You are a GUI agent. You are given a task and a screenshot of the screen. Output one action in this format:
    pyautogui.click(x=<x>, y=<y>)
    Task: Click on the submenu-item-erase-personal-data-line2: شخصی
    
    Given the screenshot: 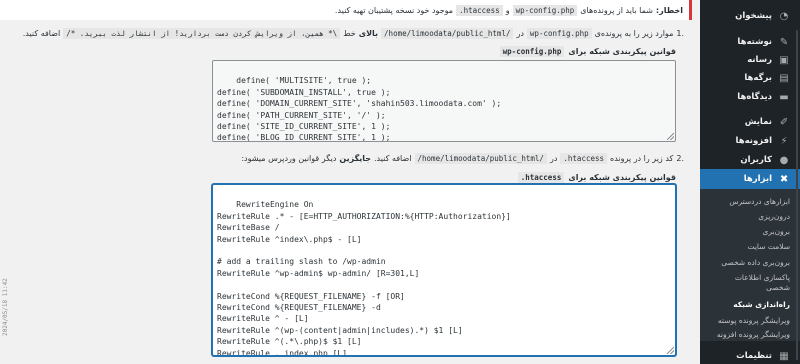 What is the action you would take?
    pyautogui.click(x=778, y=288)
    